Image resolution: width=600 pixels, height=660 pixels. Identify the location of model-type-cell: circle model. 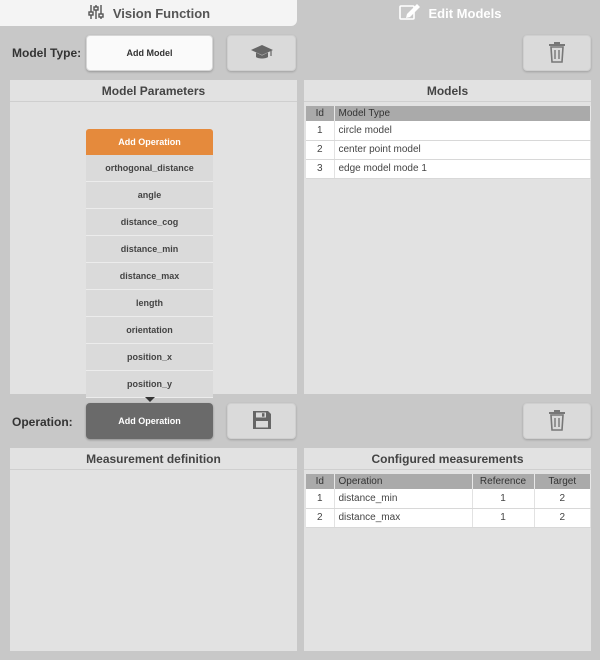
(462, 131).